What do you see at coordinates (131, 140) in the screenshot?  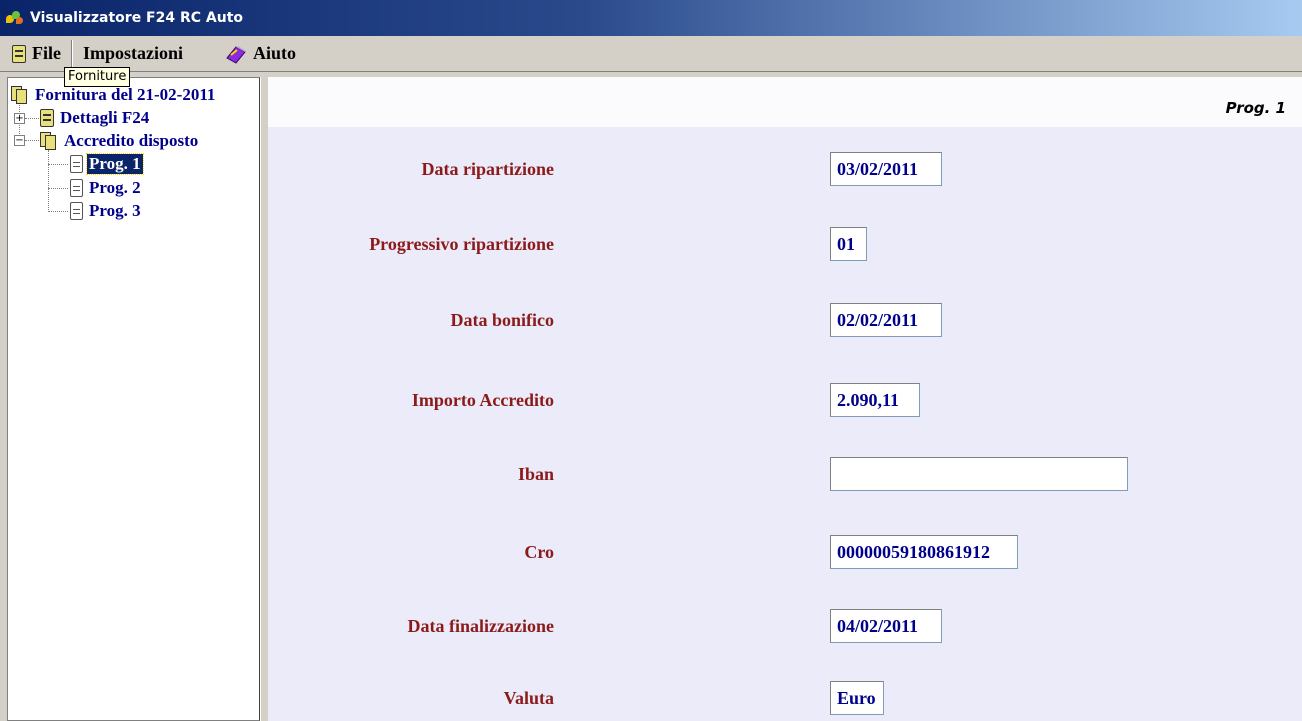 I see `tree-item-label: Accredito disposto` at bounding box center [131, 140].